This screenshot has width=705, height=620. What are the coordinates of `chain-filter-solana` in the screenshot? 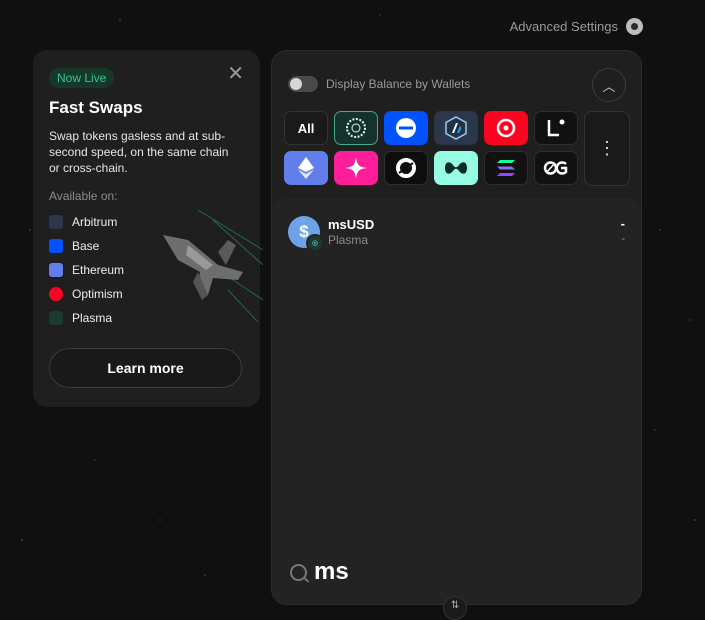 It's located at (506, 168).